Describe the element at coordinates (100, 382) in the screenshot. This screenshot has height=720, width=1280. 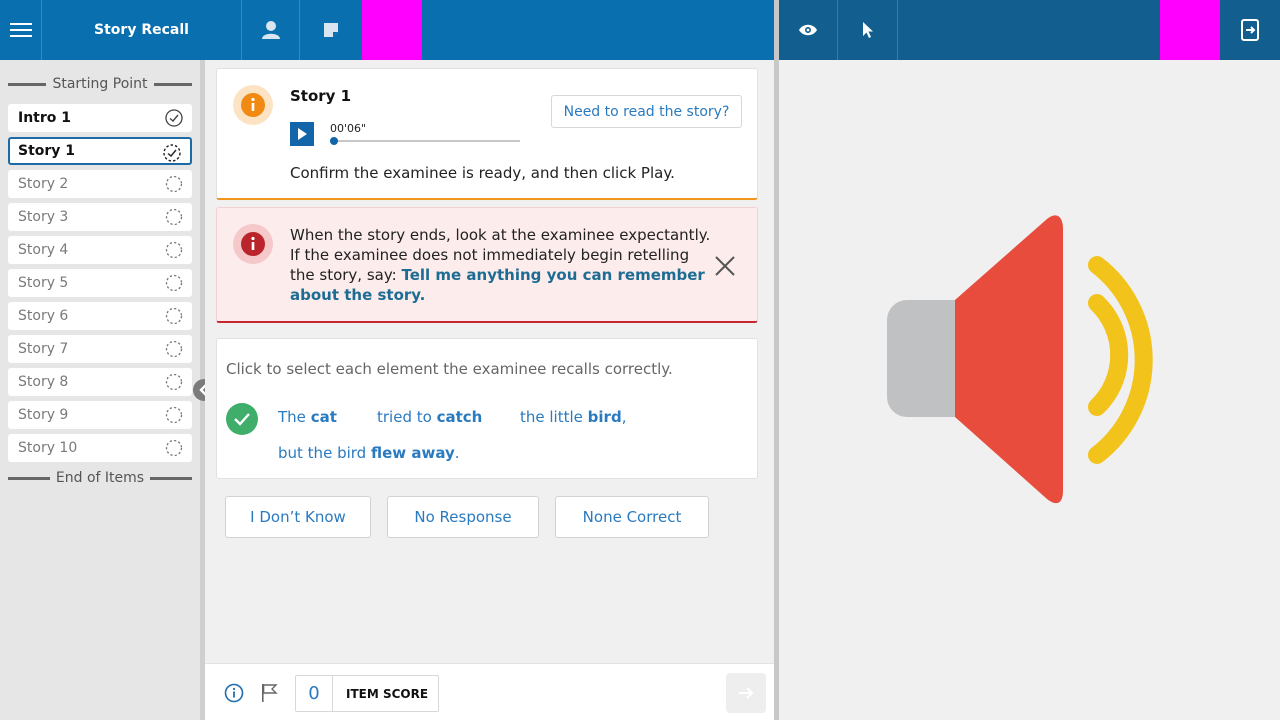
I see `sidebar-item-story-8: Story 8` at that location.